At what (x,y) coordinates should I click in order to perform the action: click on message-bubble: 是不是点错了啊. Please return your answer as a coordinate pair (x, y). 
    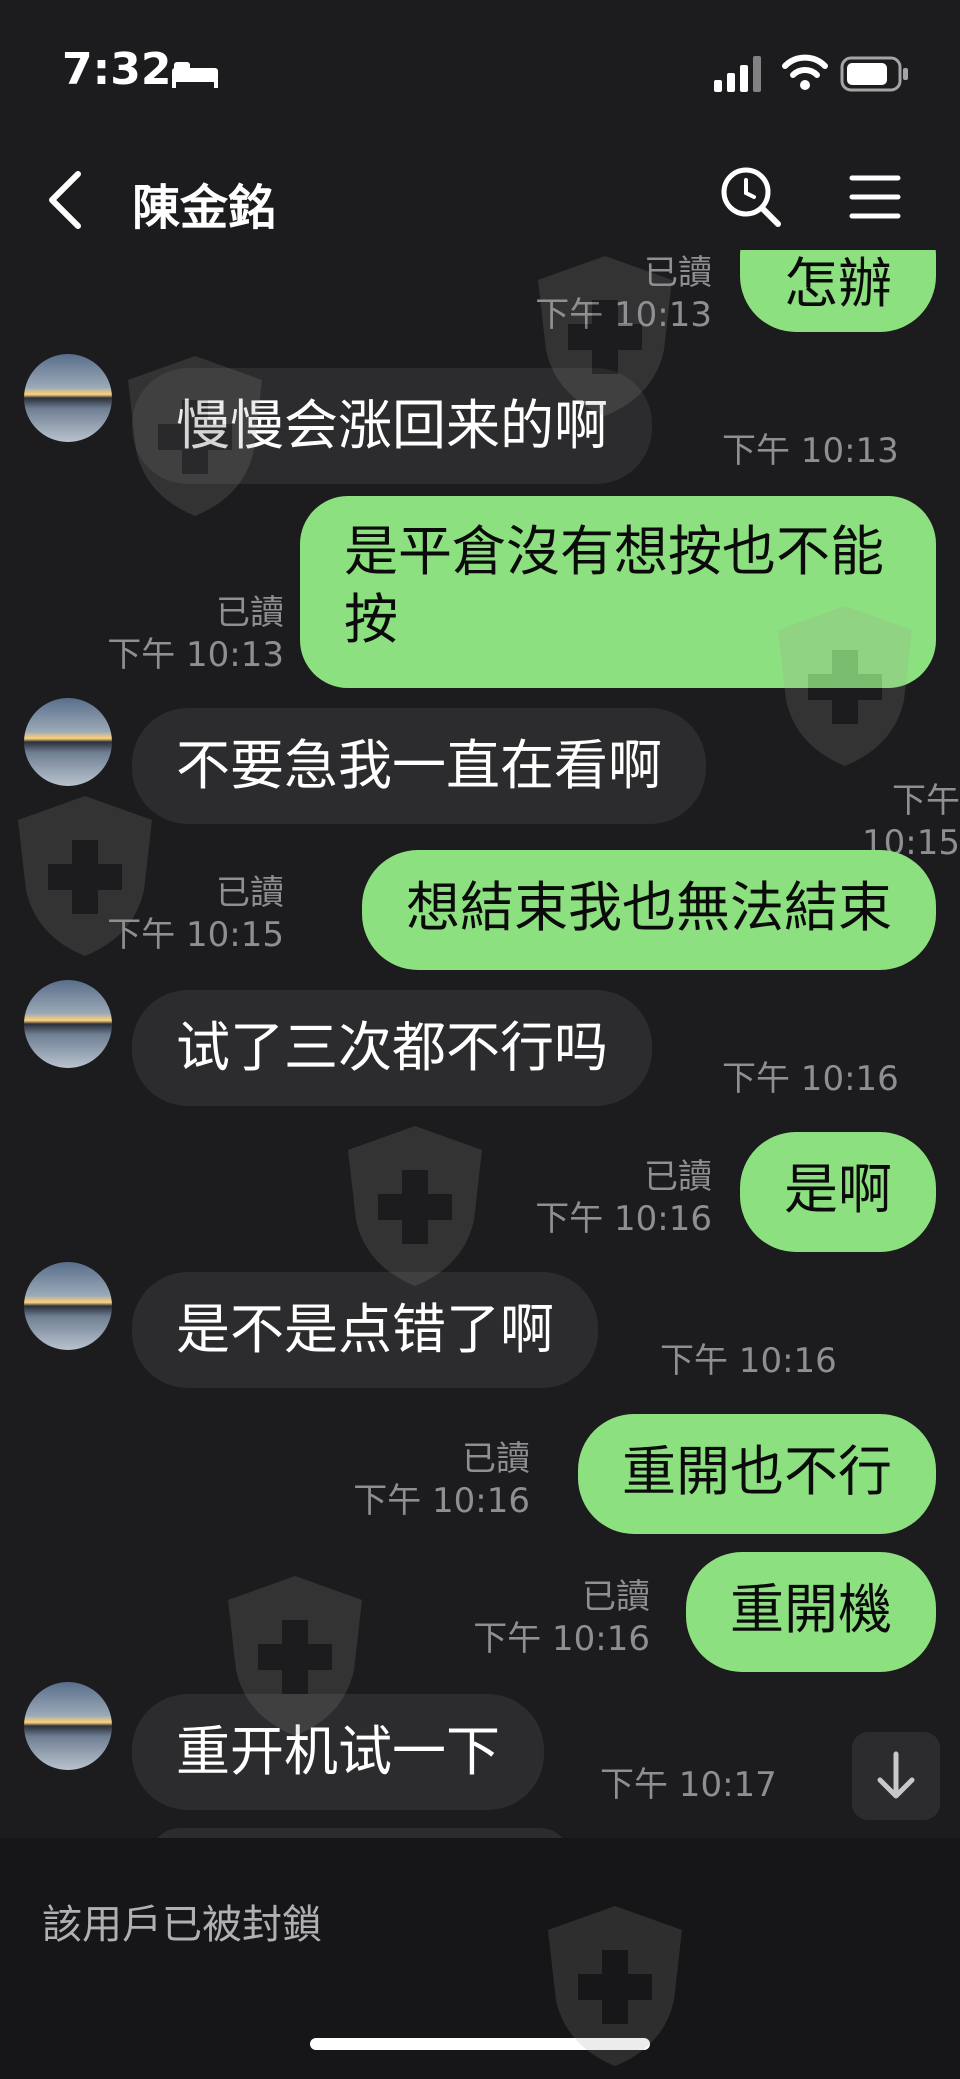
    Looking at the image, I should click on (365, 1330).